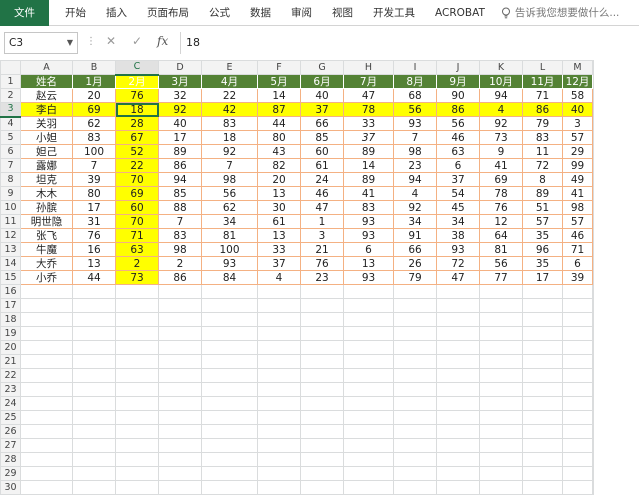  Describe the element at coordinates (137, 459) in the screenshot. I see `cell-c28` at that location.